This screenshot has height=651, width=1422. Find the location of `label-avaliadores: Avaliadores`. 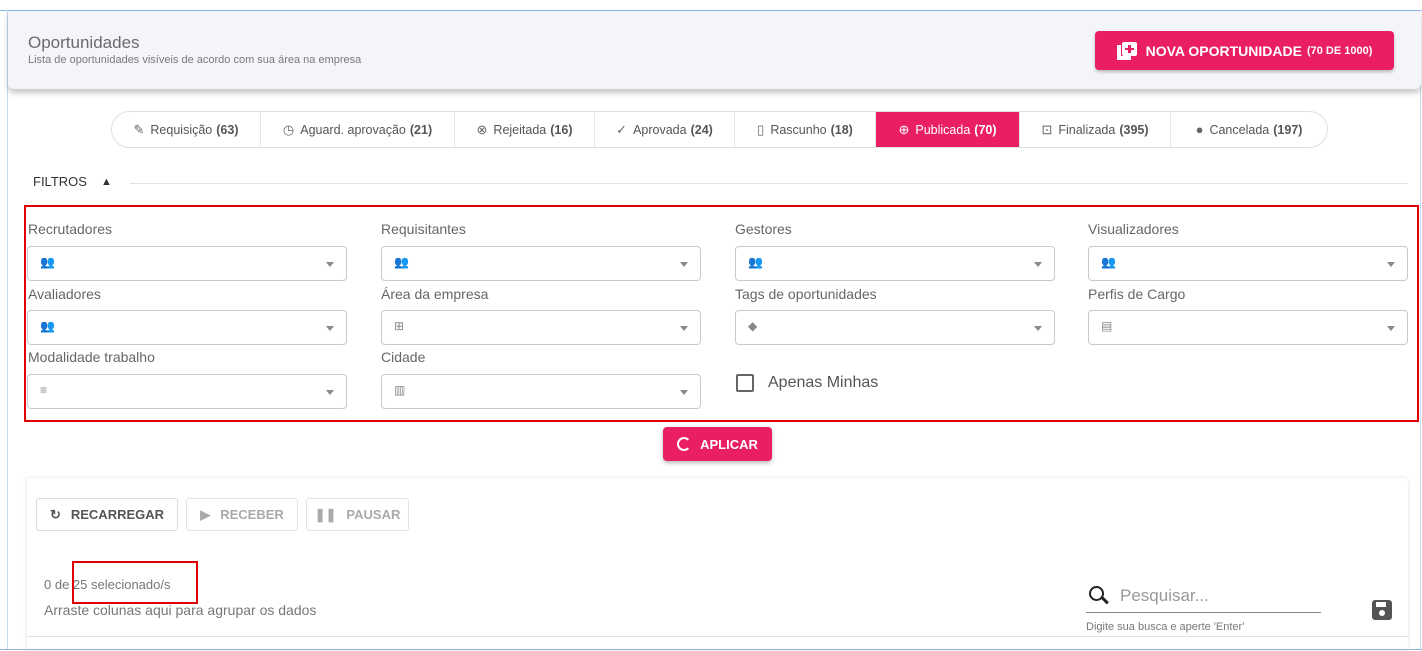

label-avaliadores: Avaliadores is located at coordinates (64, 294).